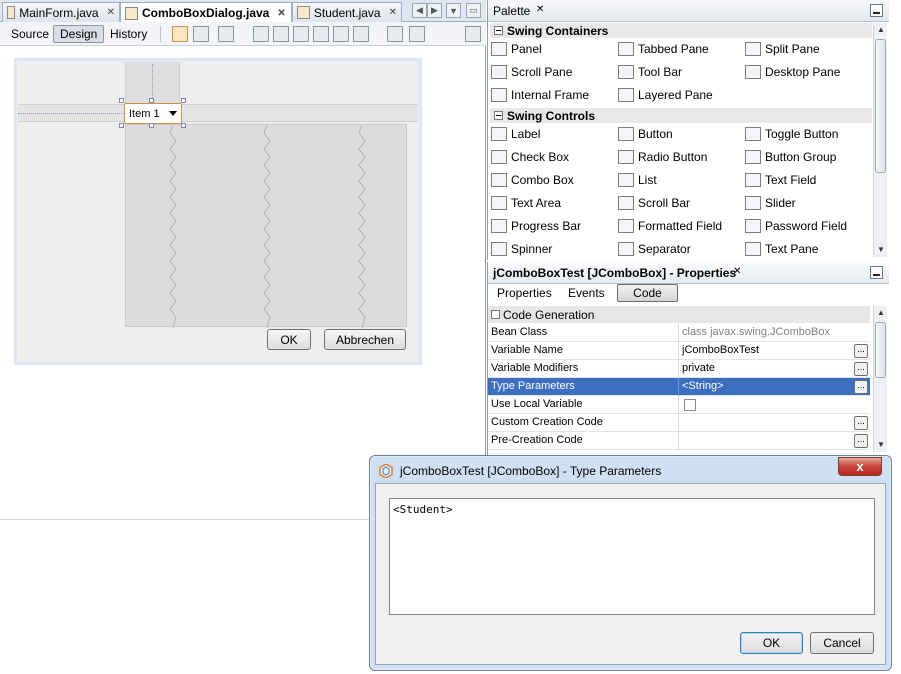 The image size is (901, 674). Describe the element at coordinates (790, 157) in the screenshot. I see `palette-item: Button Group` at that location.